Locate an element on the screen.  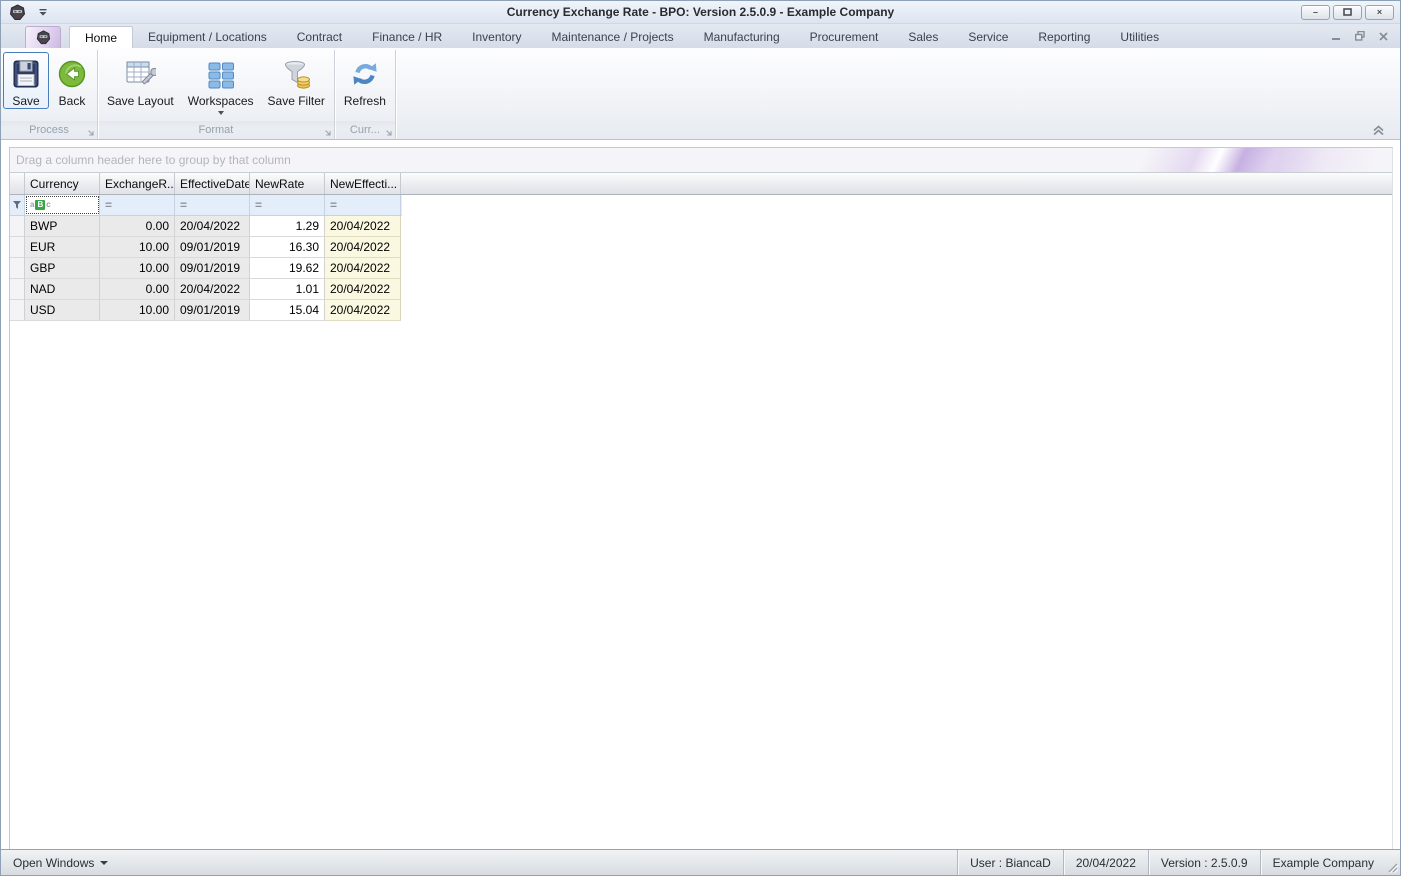
grid-cell-currency: GBP is located at coordinates (62, 268).